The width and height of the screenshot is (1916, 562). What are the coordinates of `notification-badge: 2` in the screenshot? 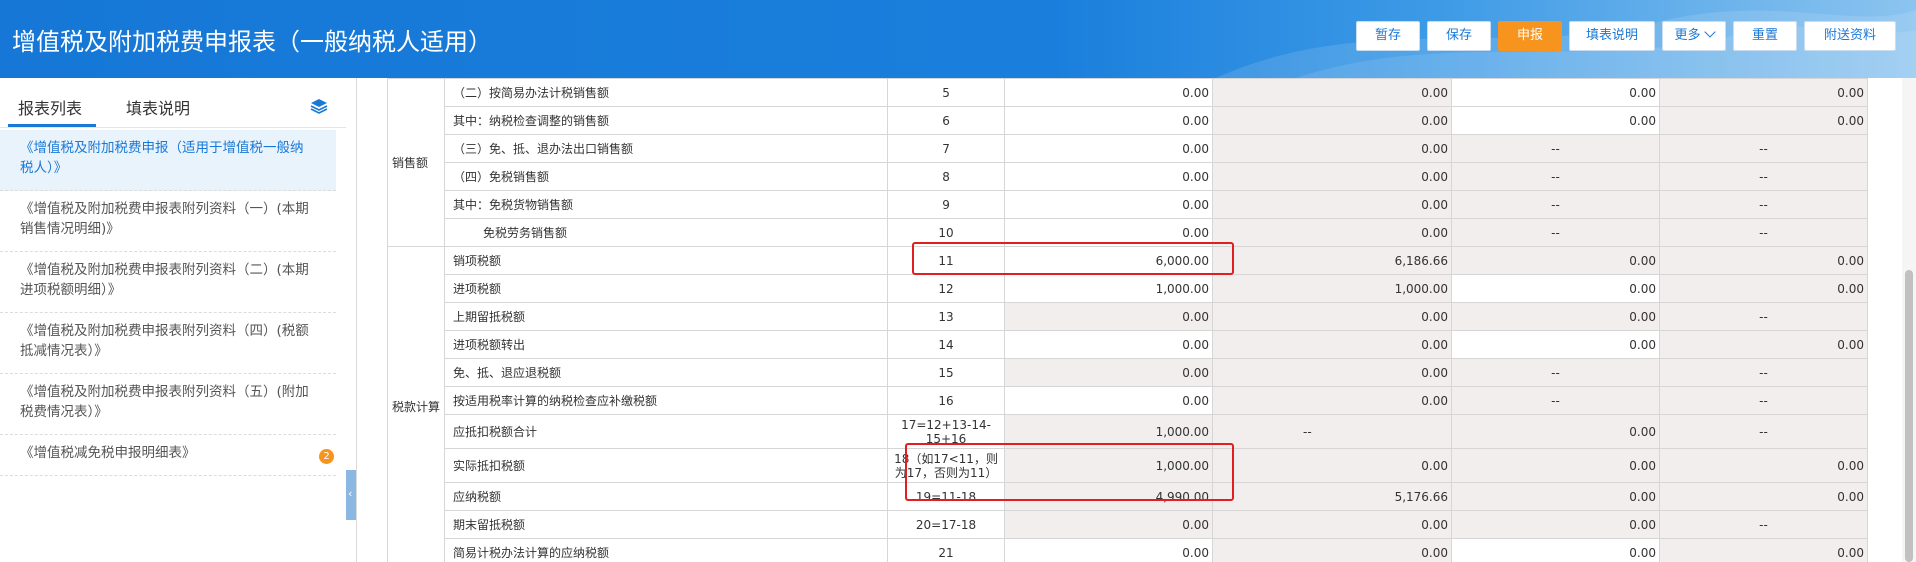 It's located at (326, 456).